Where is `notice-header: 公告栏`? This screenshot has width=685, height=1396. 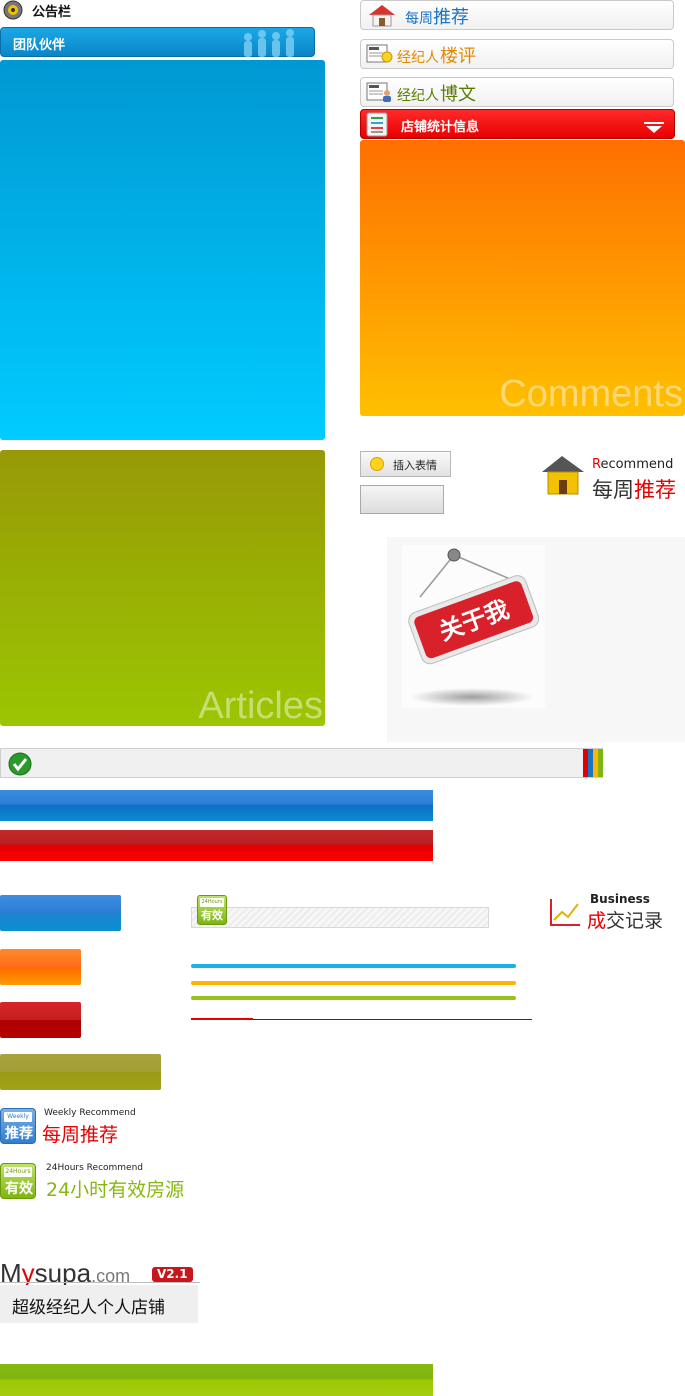 notice-header: 公告栏 is located at coordinates (100, 11).